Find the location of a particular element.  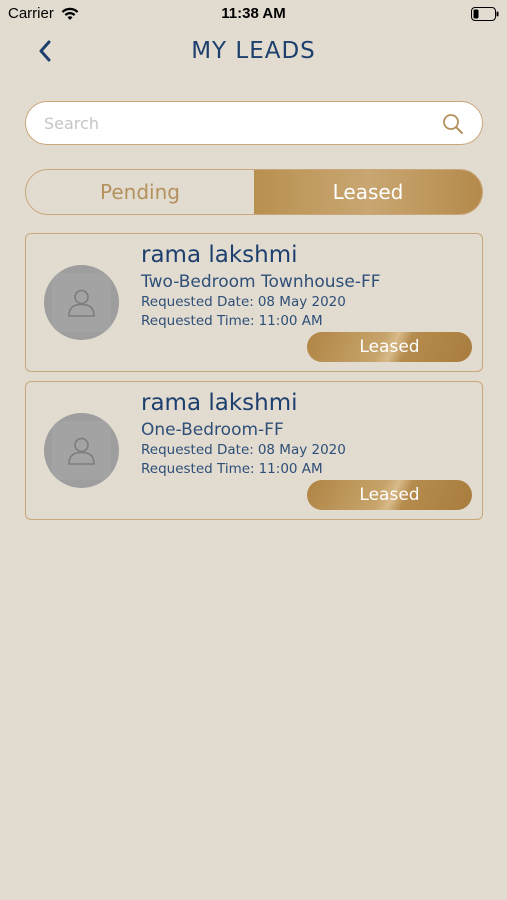

nav-header: MY LEADS is located at coordinates (253, 53).